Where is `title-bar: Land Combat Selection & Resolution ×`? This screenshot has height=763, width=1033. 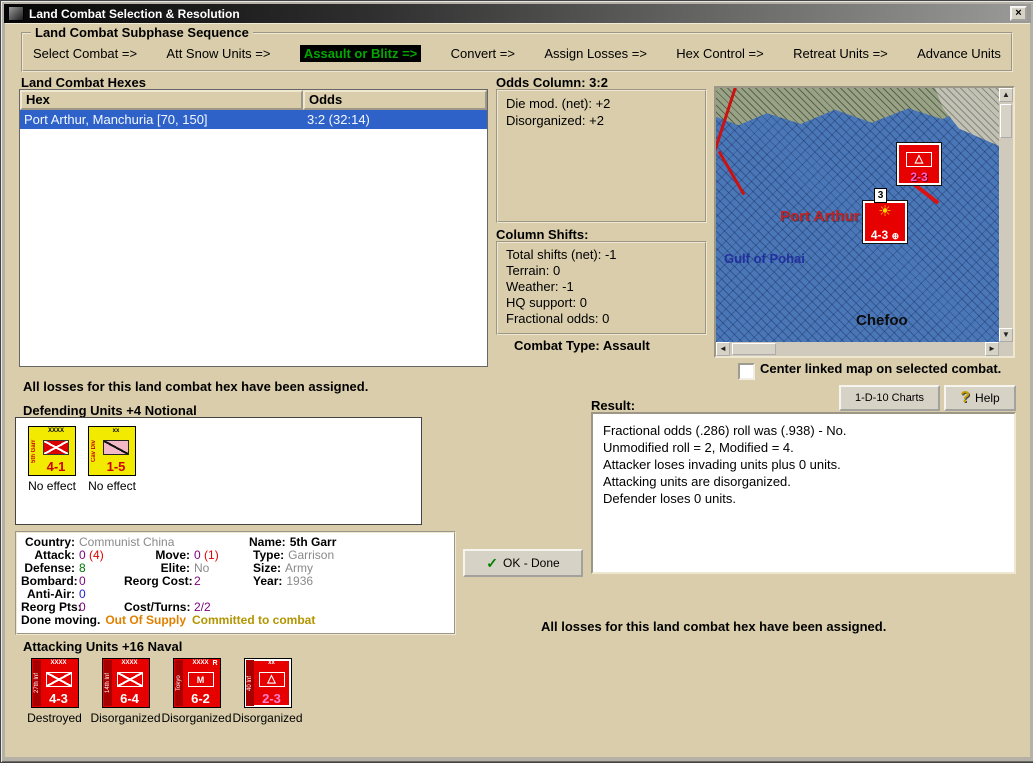
title-bar: Land Combat Selection & Resolution × is located at coordinates (517, 13).